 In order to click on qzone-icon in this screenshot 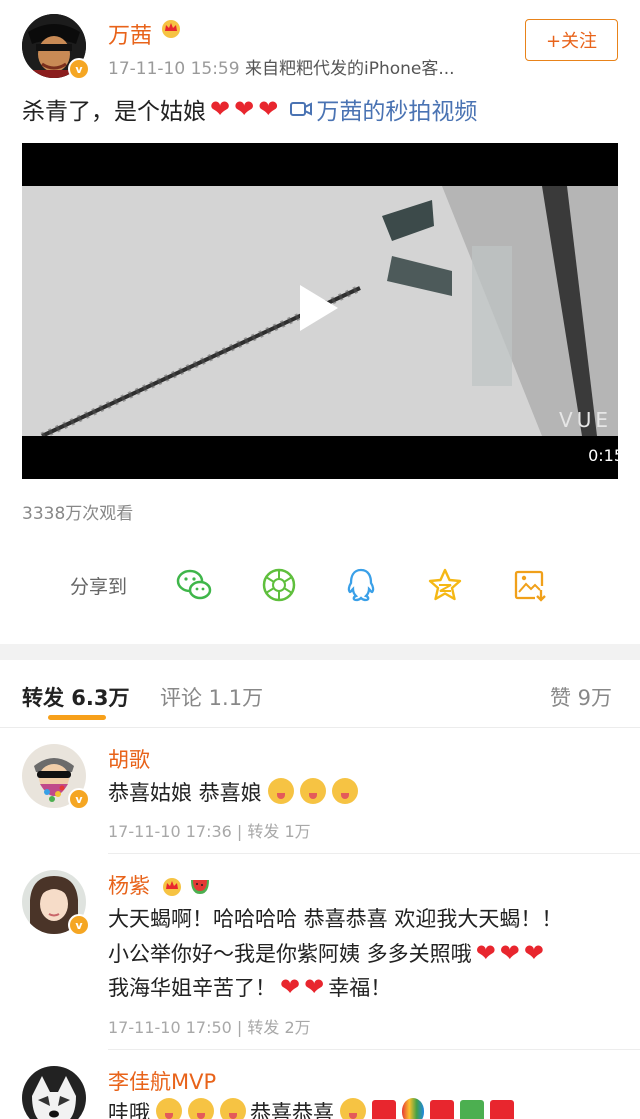, I will do `click(445, 585)`.